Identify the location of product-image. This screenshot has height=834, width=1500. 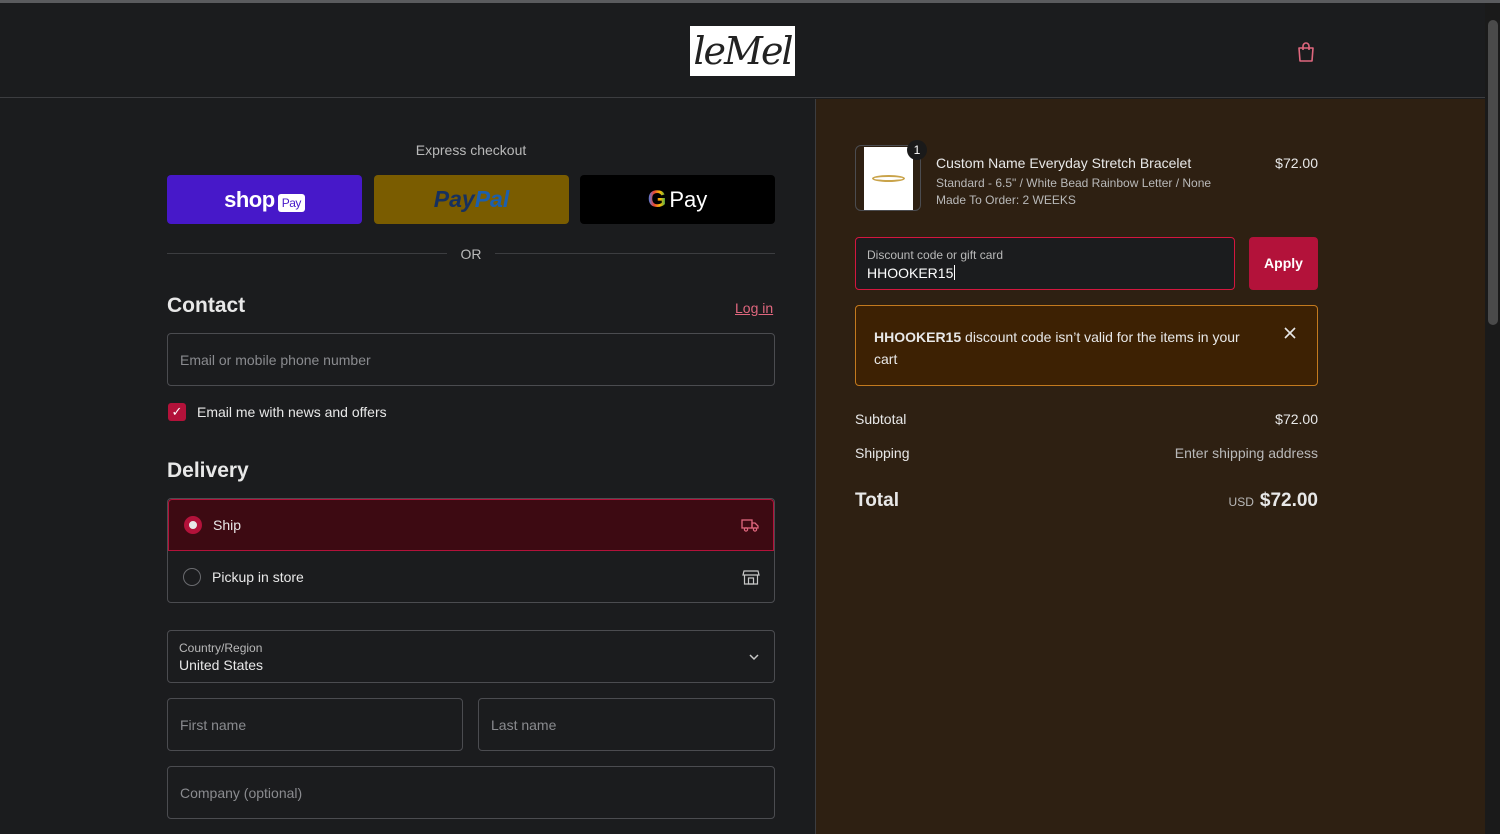
(888, 178).